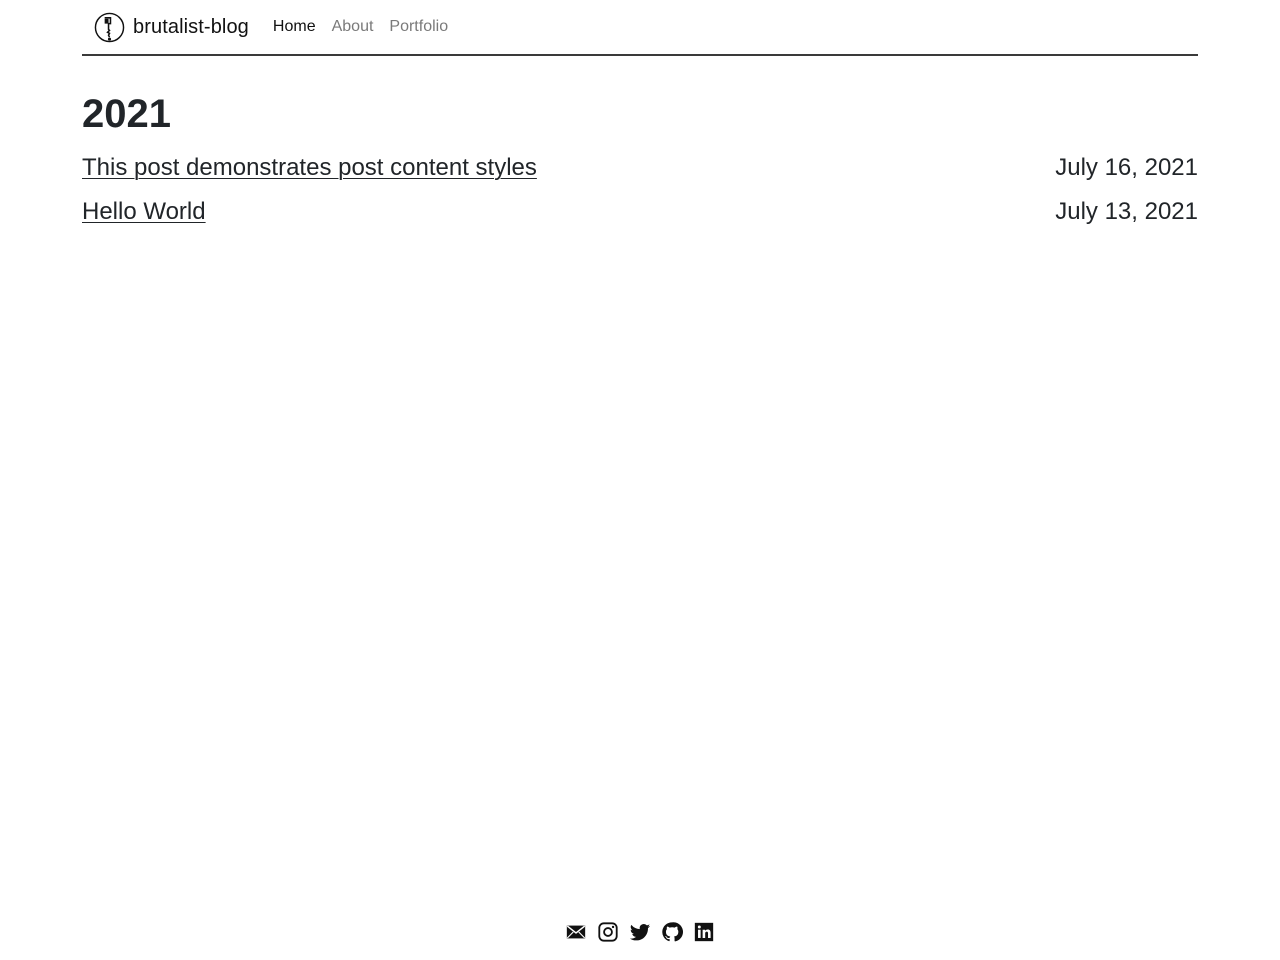 The height and width of the screenshot is (960, 1280). I want to click on post-title-link: Hello World, so click(144, 212).